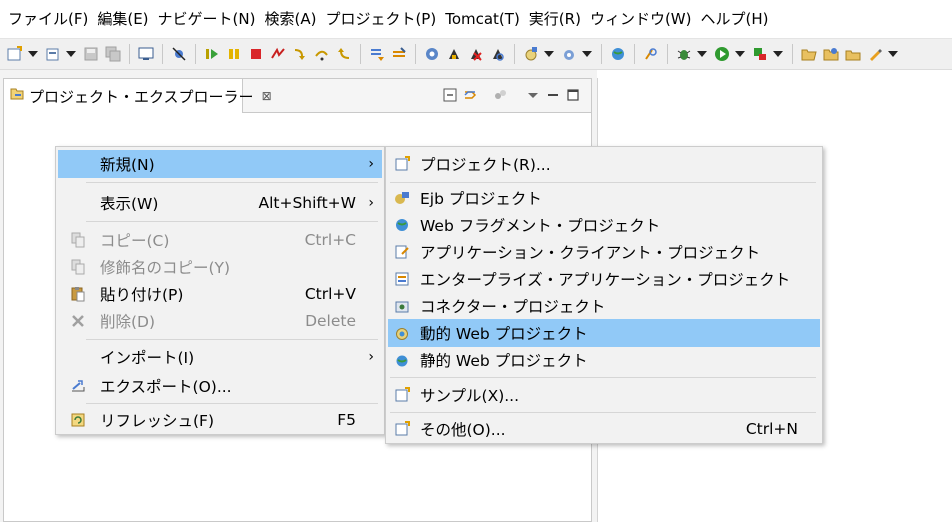  I want to click on menu-item-copy-qualified-name: 修飾名のコピー(Y), so click(220, 267).